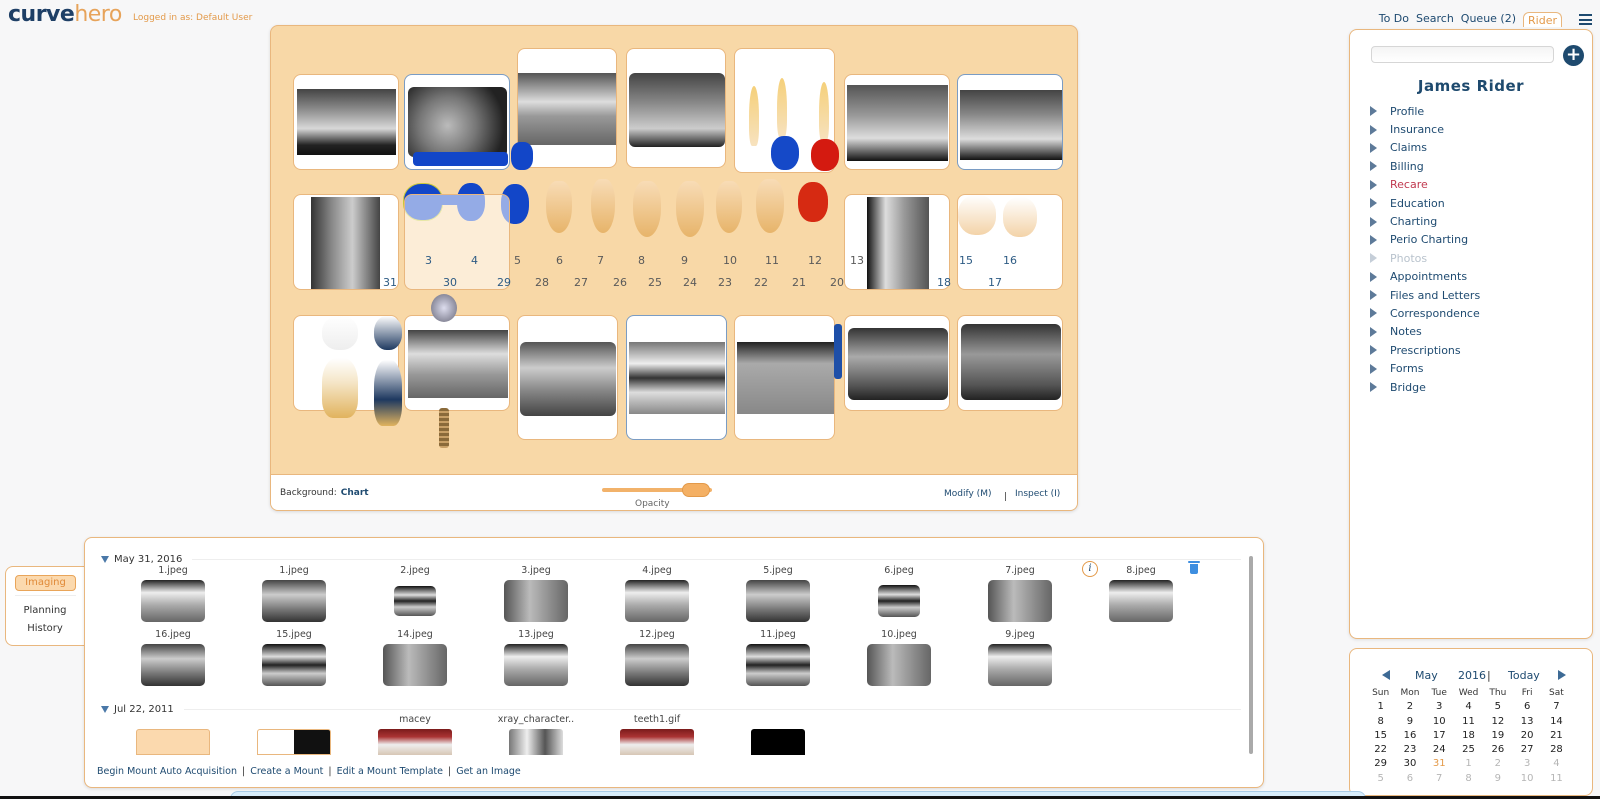  Describe the element at coordinates (173, 593) in the screenshot. I see `image-thumbnail: 1.jpeg` at that location.